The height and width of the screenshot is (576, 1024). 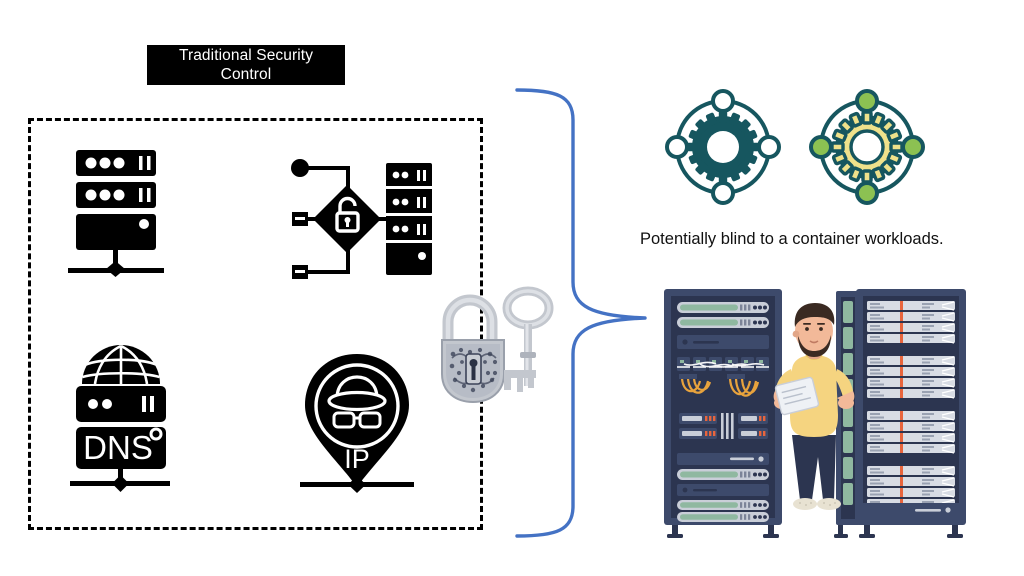 I want to click on page-title: Traditional Security Control, so click(x=246, y=65).